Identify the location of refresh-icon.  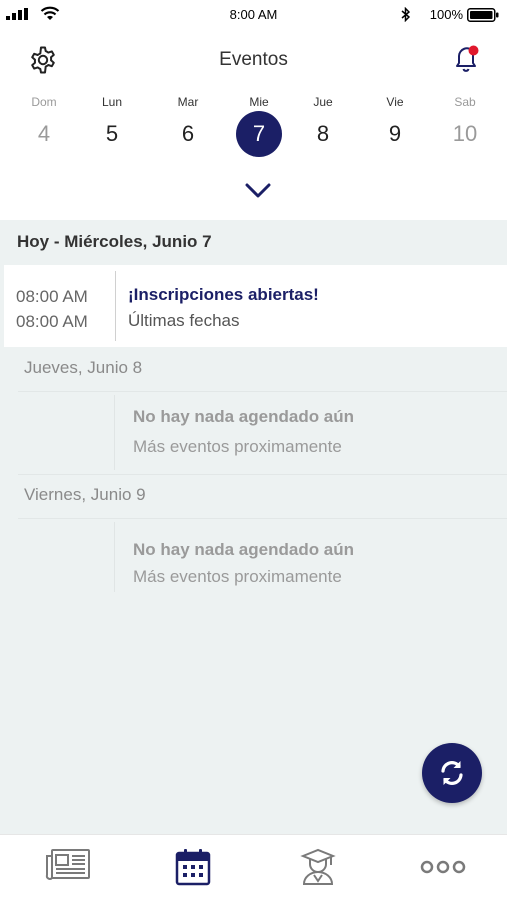
(452, 773).